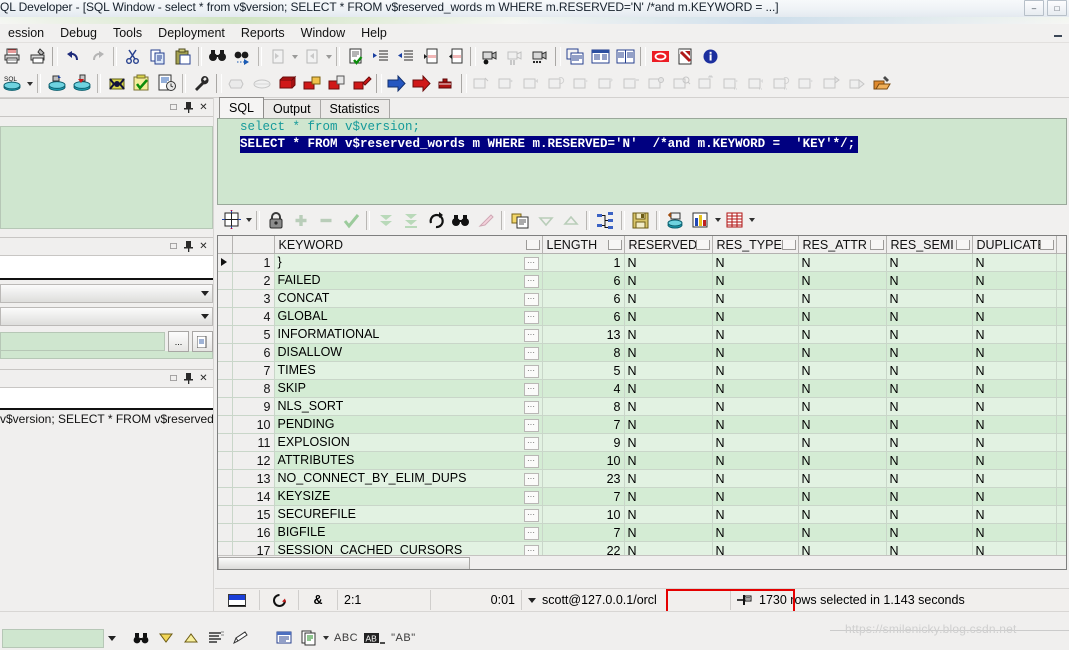 This screenshot has height=650, width=1069. I want to click on db-brush-icon, so click(361, 83).